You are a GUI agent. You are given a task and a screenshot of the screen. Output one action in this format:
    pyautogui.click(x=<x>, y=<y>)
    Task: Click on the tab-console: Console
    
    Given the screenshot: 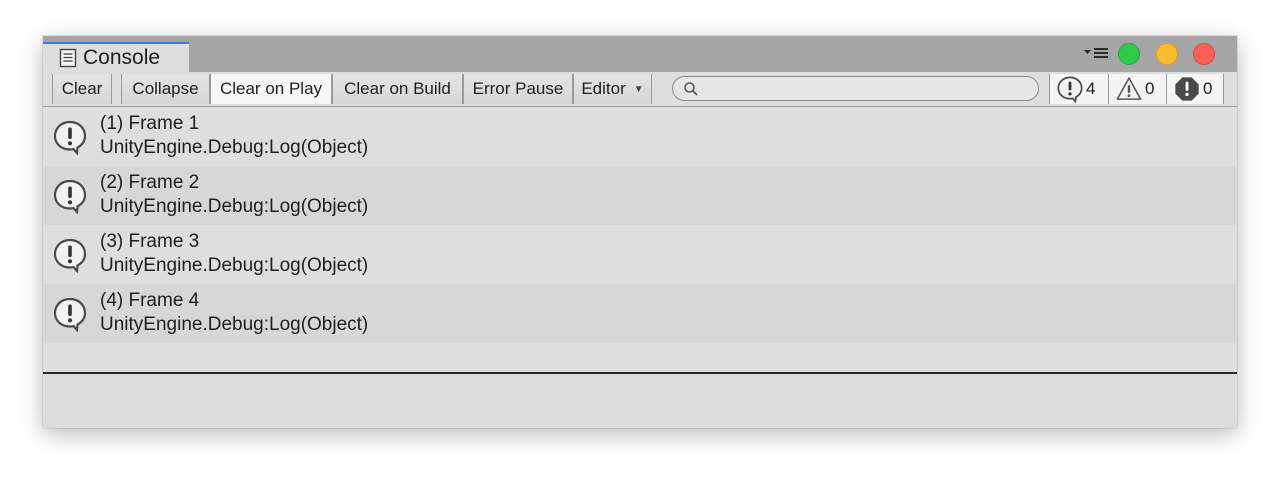 What is the action you would take?
    pyautogui.click(x=116, y=57)
    